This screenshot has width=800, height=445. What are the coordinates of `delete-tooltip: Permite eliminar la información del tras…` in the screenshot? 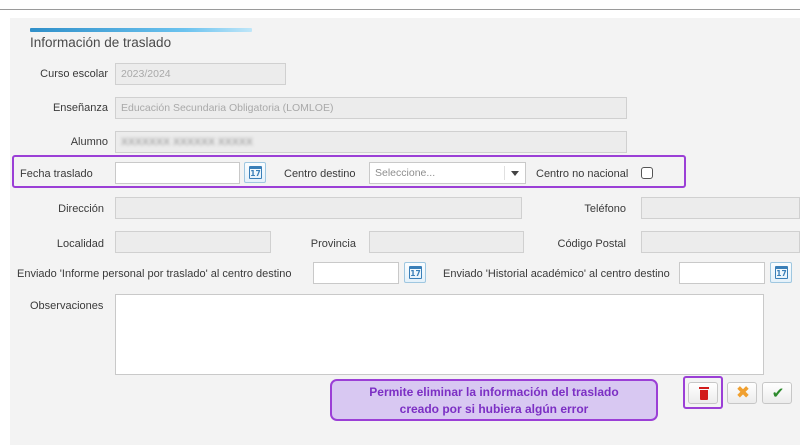 It's located at (494, 400).